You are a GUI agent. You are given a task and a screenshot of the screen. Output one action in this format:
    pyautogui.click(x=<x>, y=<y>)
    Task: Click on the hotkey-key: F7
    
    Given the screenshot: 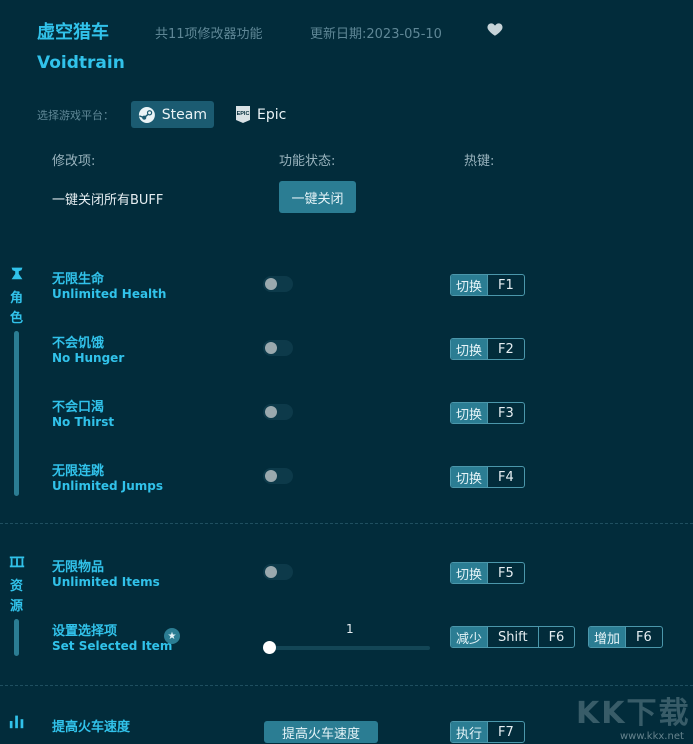 What is the action you would take?
    pyautogui.click(x=505, y=732)
    